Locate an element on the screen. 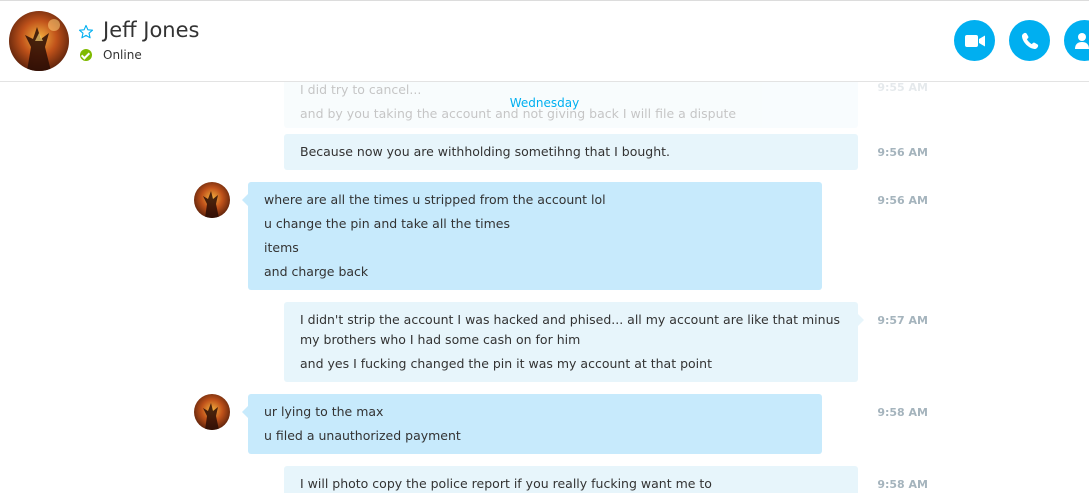 The height and width of the screenshot is (493, 1089). online-status-icon is located at coordinates (86, 55).